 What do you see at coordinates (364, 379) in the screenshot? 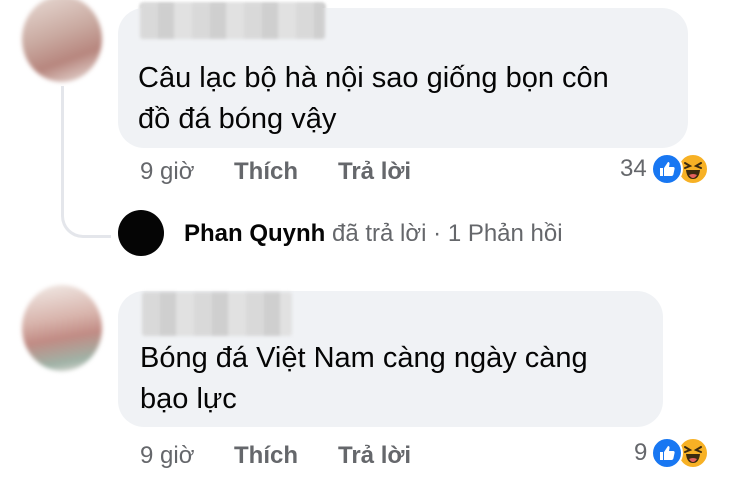
I see `comment-text: Bóng đá Việt Nam càng ngày càng bạo lực` at bounding box center [364, 379].